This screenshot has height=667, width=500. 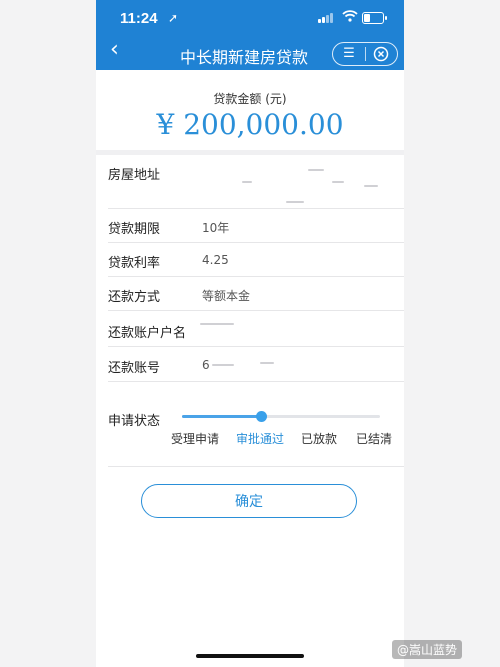 I want to click on section-divider, so click(x=256, y=466).